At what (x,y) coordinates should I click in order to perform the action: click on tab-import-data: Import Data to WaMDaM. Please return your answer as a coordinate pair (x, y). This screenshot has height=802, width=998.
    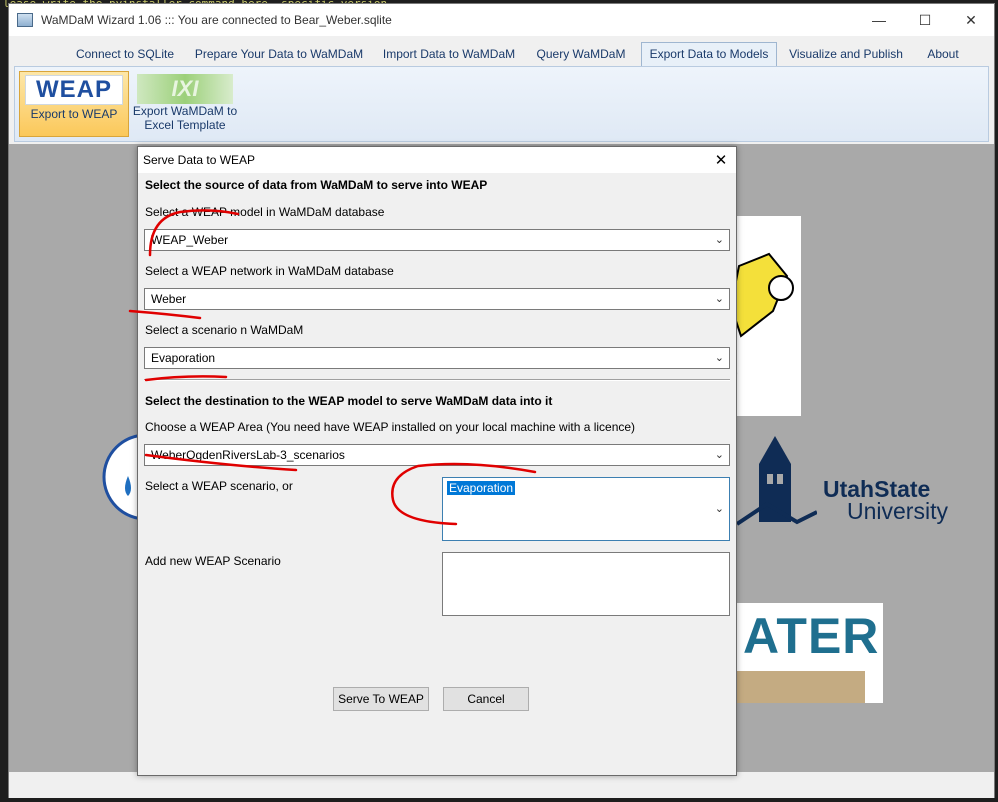
    Looking at the image, I should click on (449, 54).